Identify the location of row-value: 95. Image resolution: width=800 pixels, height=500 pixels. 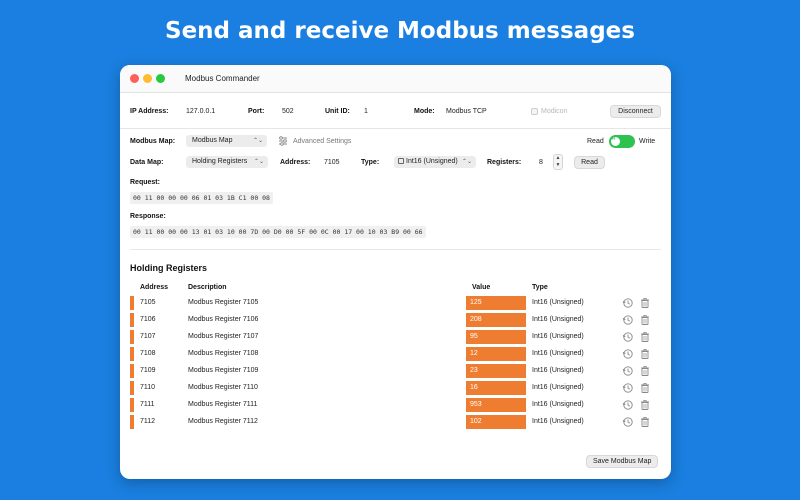
(496, 337).